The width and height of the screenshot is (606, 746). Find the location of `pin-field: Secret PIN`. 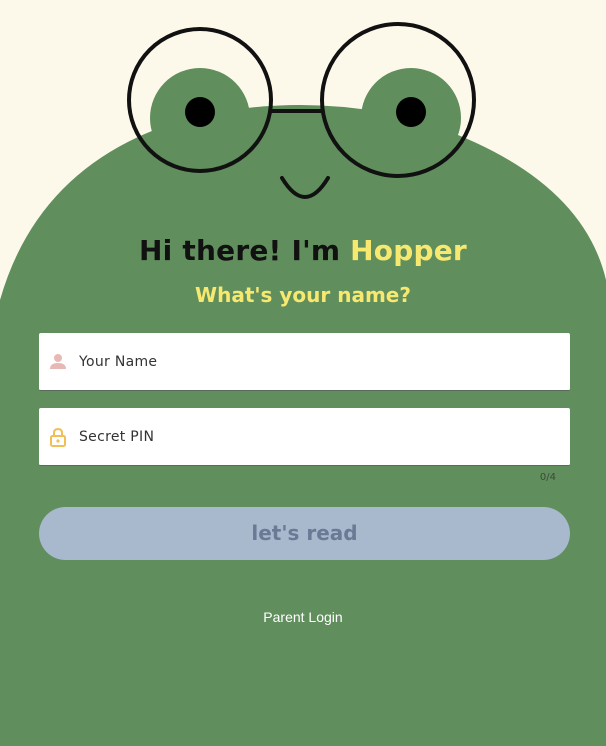

pin-field: Secret PIN is located at coordinates (304, 437).